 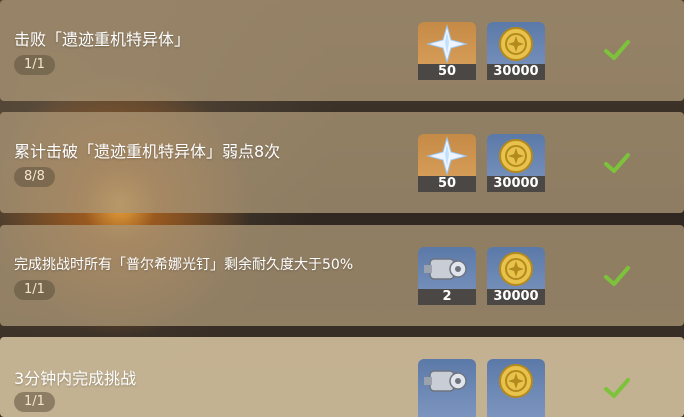 I want to click on task-title: 累计击破「遗迹重机特异体」弱点8次, so click(x=147, y=151).